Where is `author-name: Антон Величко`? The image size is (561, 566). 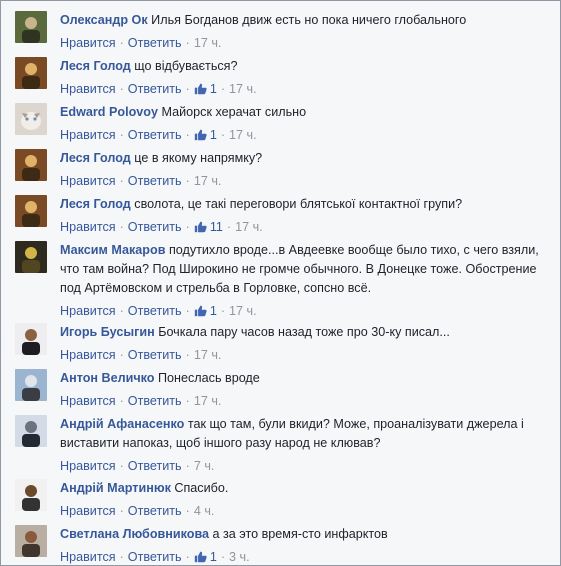
author-name: Антон Величко is located at coordinates (107, 378).